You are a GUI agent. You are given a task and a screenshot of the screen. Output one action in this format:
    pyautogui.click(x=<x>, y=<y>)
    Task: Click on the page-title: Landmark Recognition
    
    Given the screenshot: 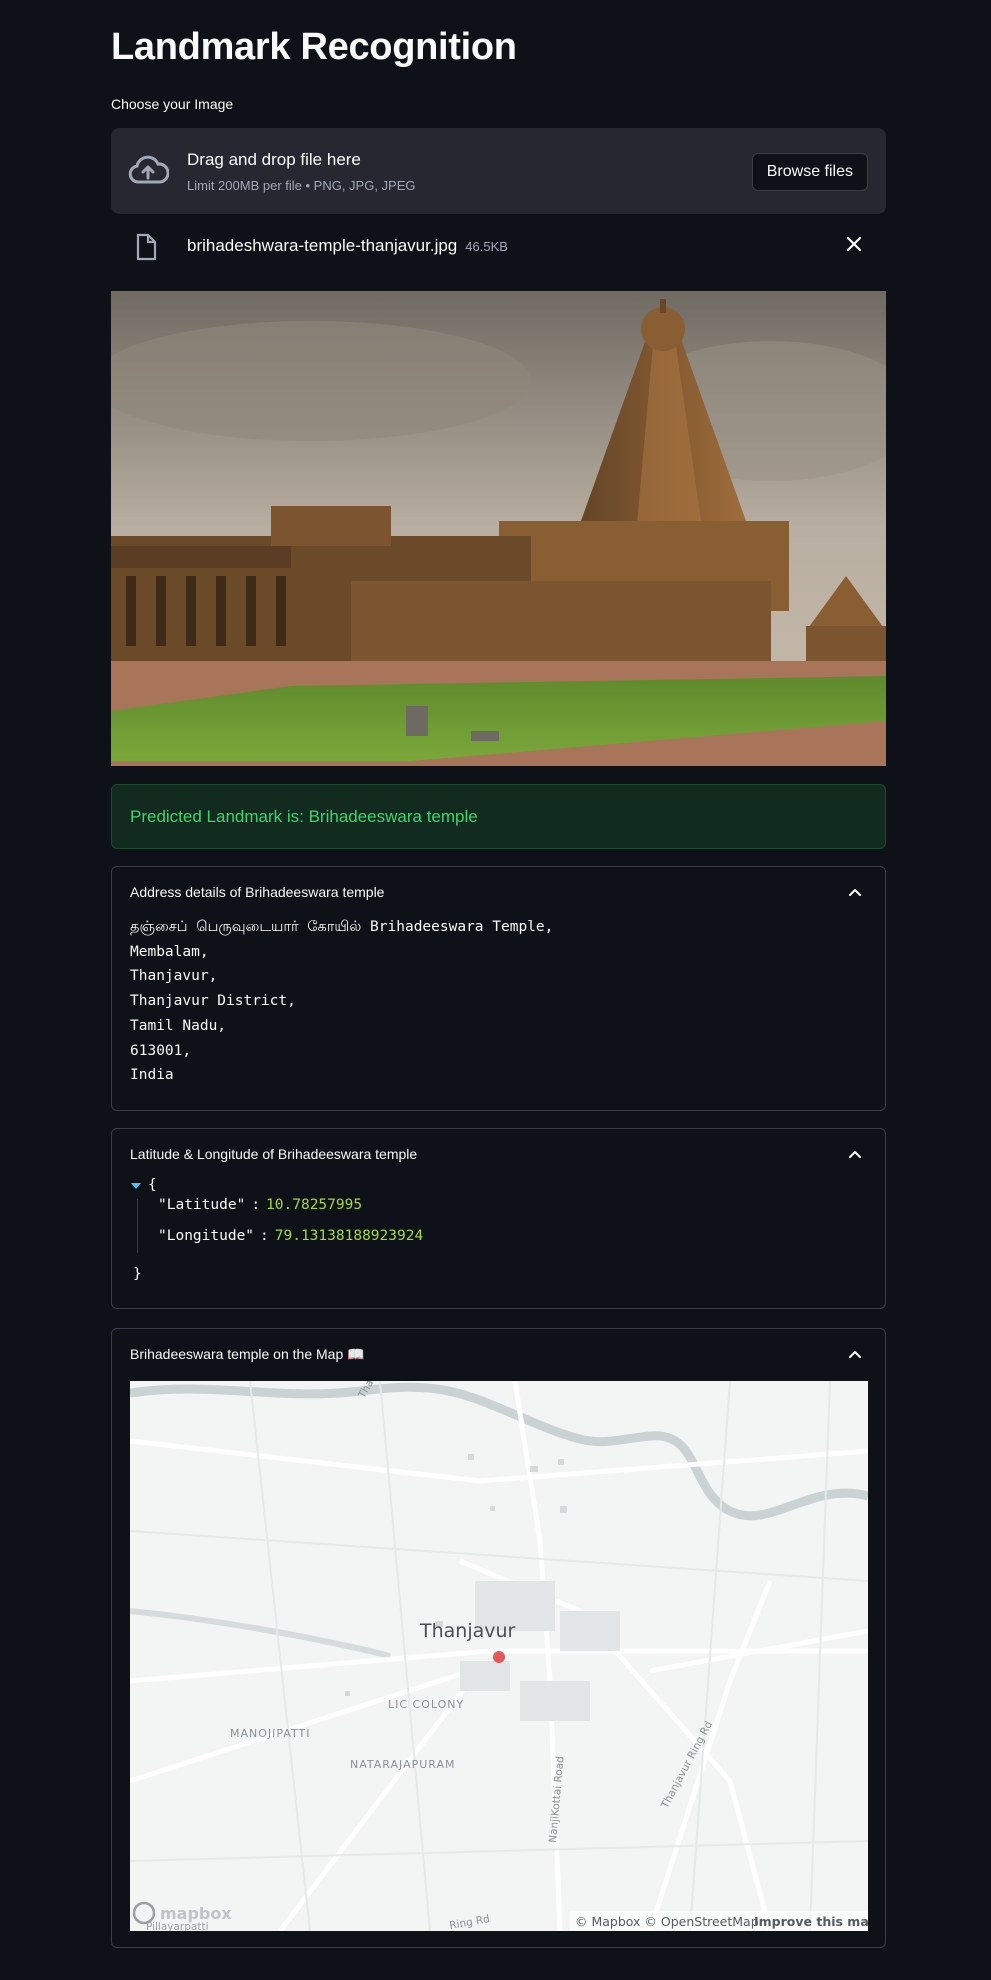 What is the action you would take?
    pyautogui.click(x=314, y=47)
    